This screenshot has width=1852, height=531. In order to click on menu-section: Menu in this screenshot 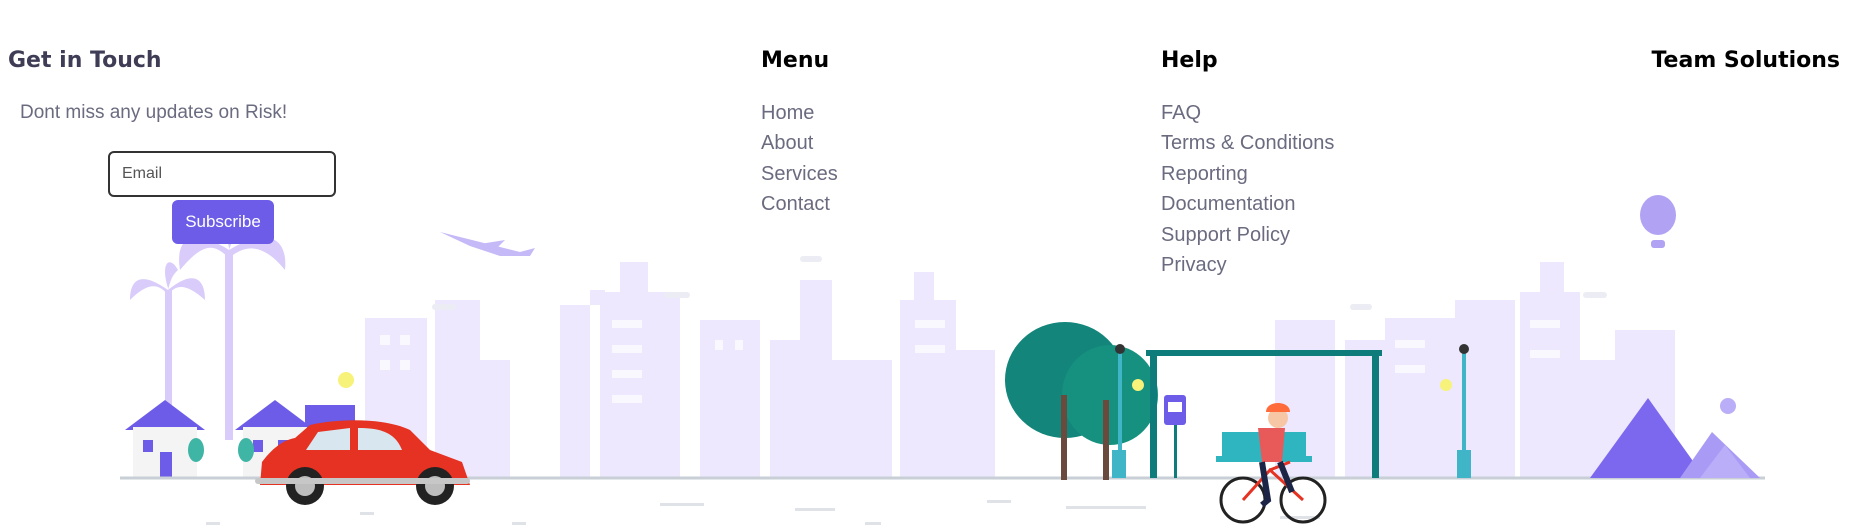, I will do `click(795, 60)`.